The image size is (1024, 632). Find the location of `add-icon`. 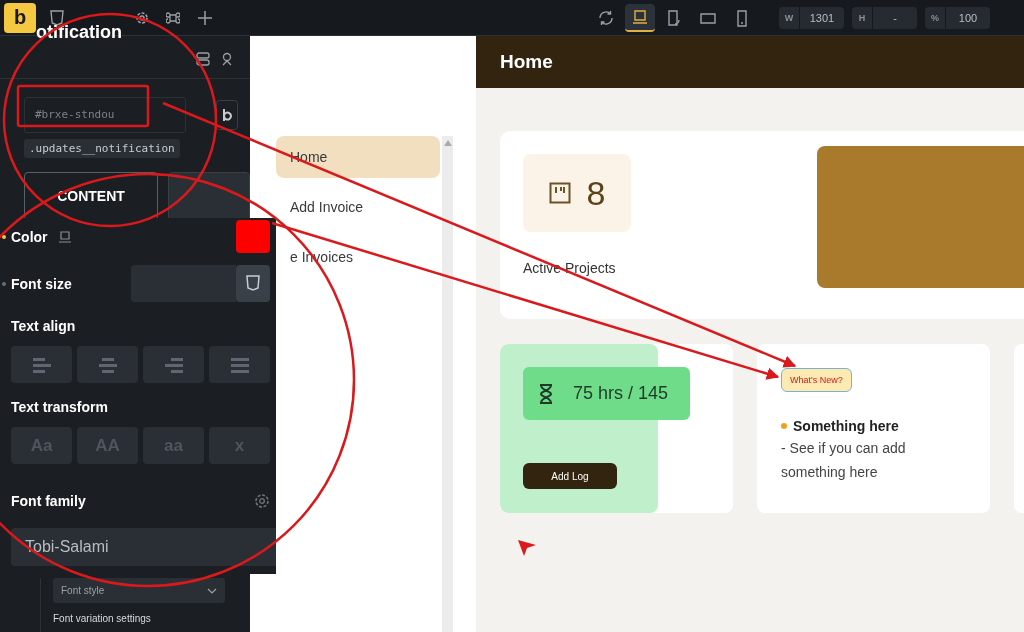

add-icon is located at coordinates (205, 17).